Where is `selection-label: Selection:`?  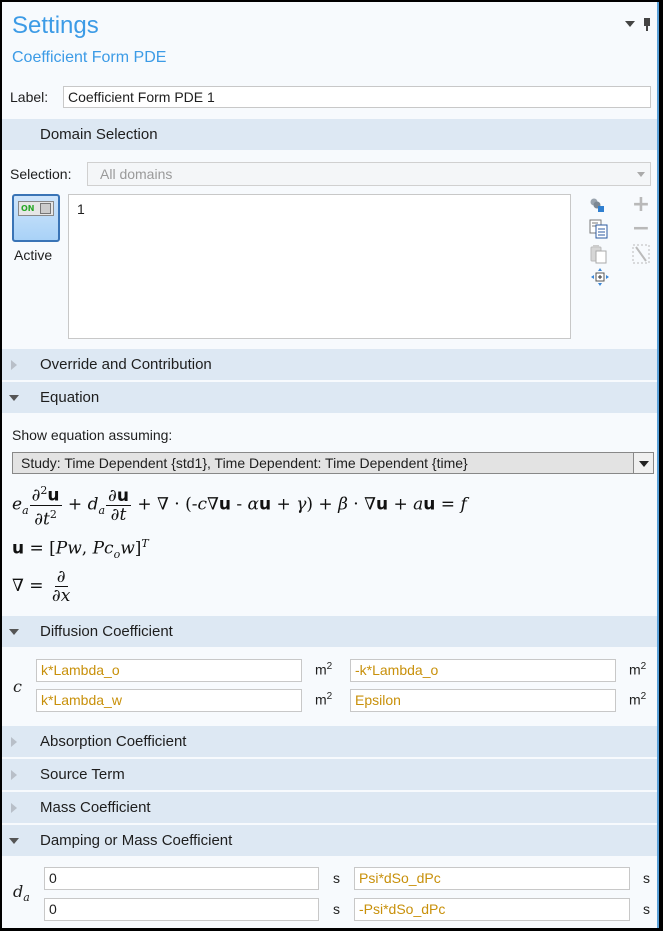 selection-label: Selection: is located at coordinates (41, 174).